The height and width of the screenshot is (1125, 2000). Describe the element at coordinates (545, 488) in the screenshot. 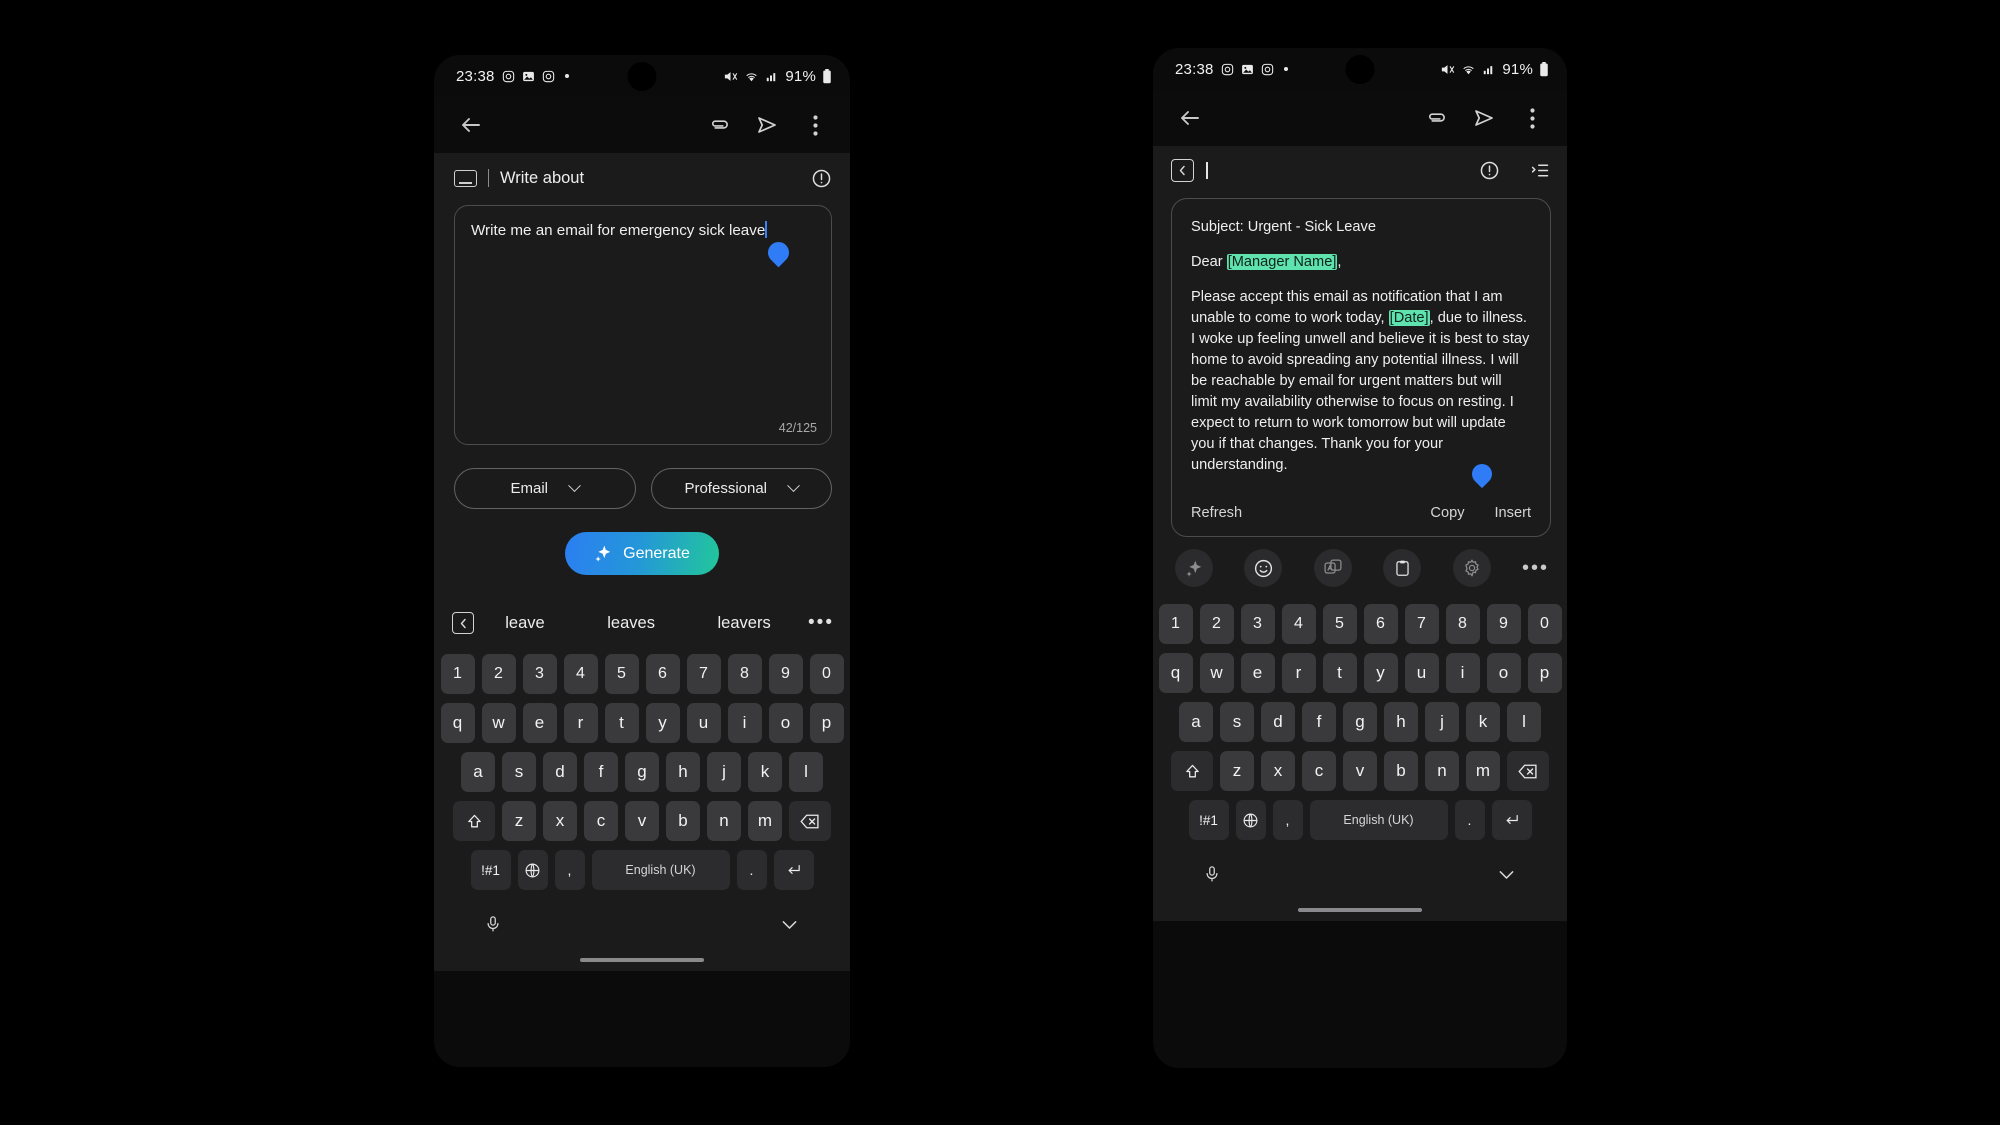

I see `format-dropdown: Email` at that location.